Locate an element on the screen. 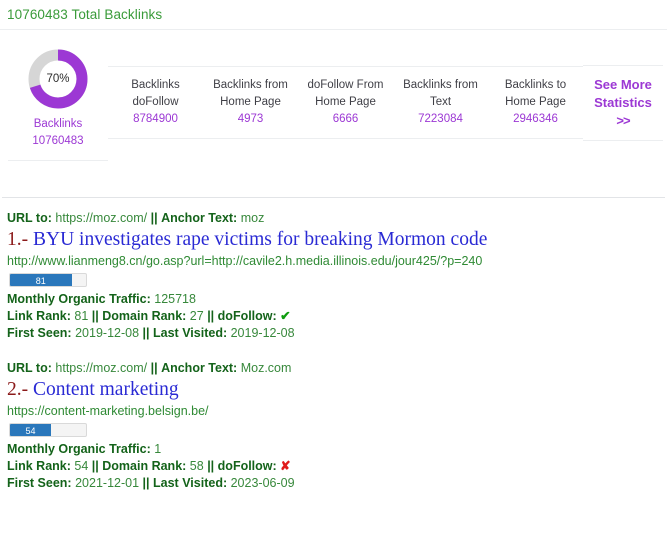 This screenshot has height=541, width=667. stat-value: 4973 is located at coordinates (250, 119).